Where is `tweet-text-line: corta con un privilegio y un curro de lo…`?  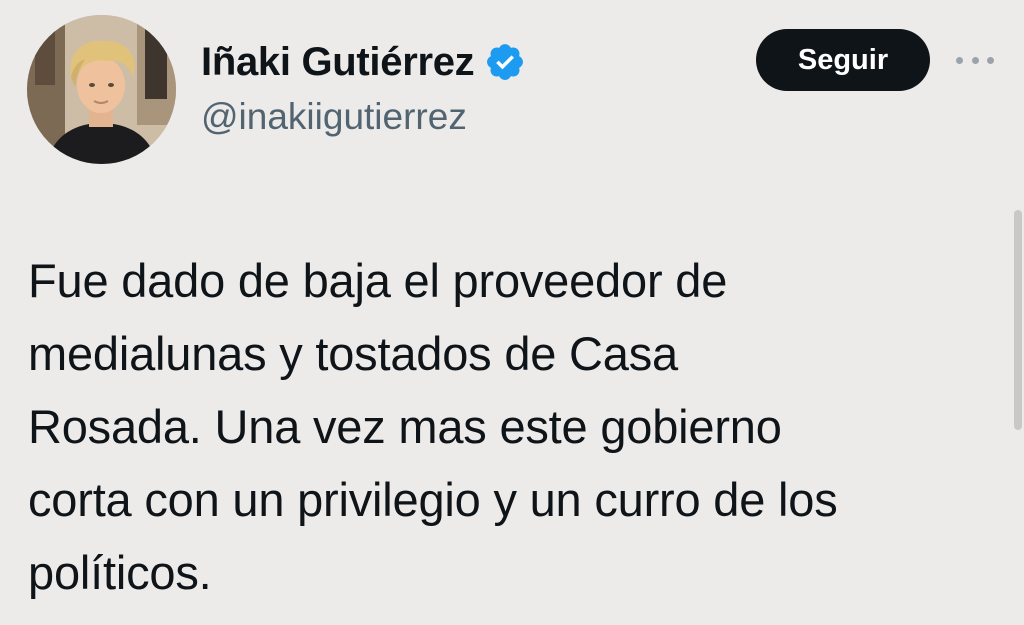 tweet-text-line: corta con un privilegio y un curro de lo… is located at coordinates (433, 499).